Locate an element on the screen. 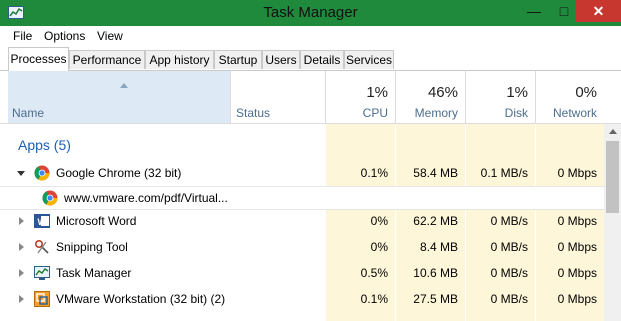  memory-header-label: Memory is located at coordinates (427, 113).